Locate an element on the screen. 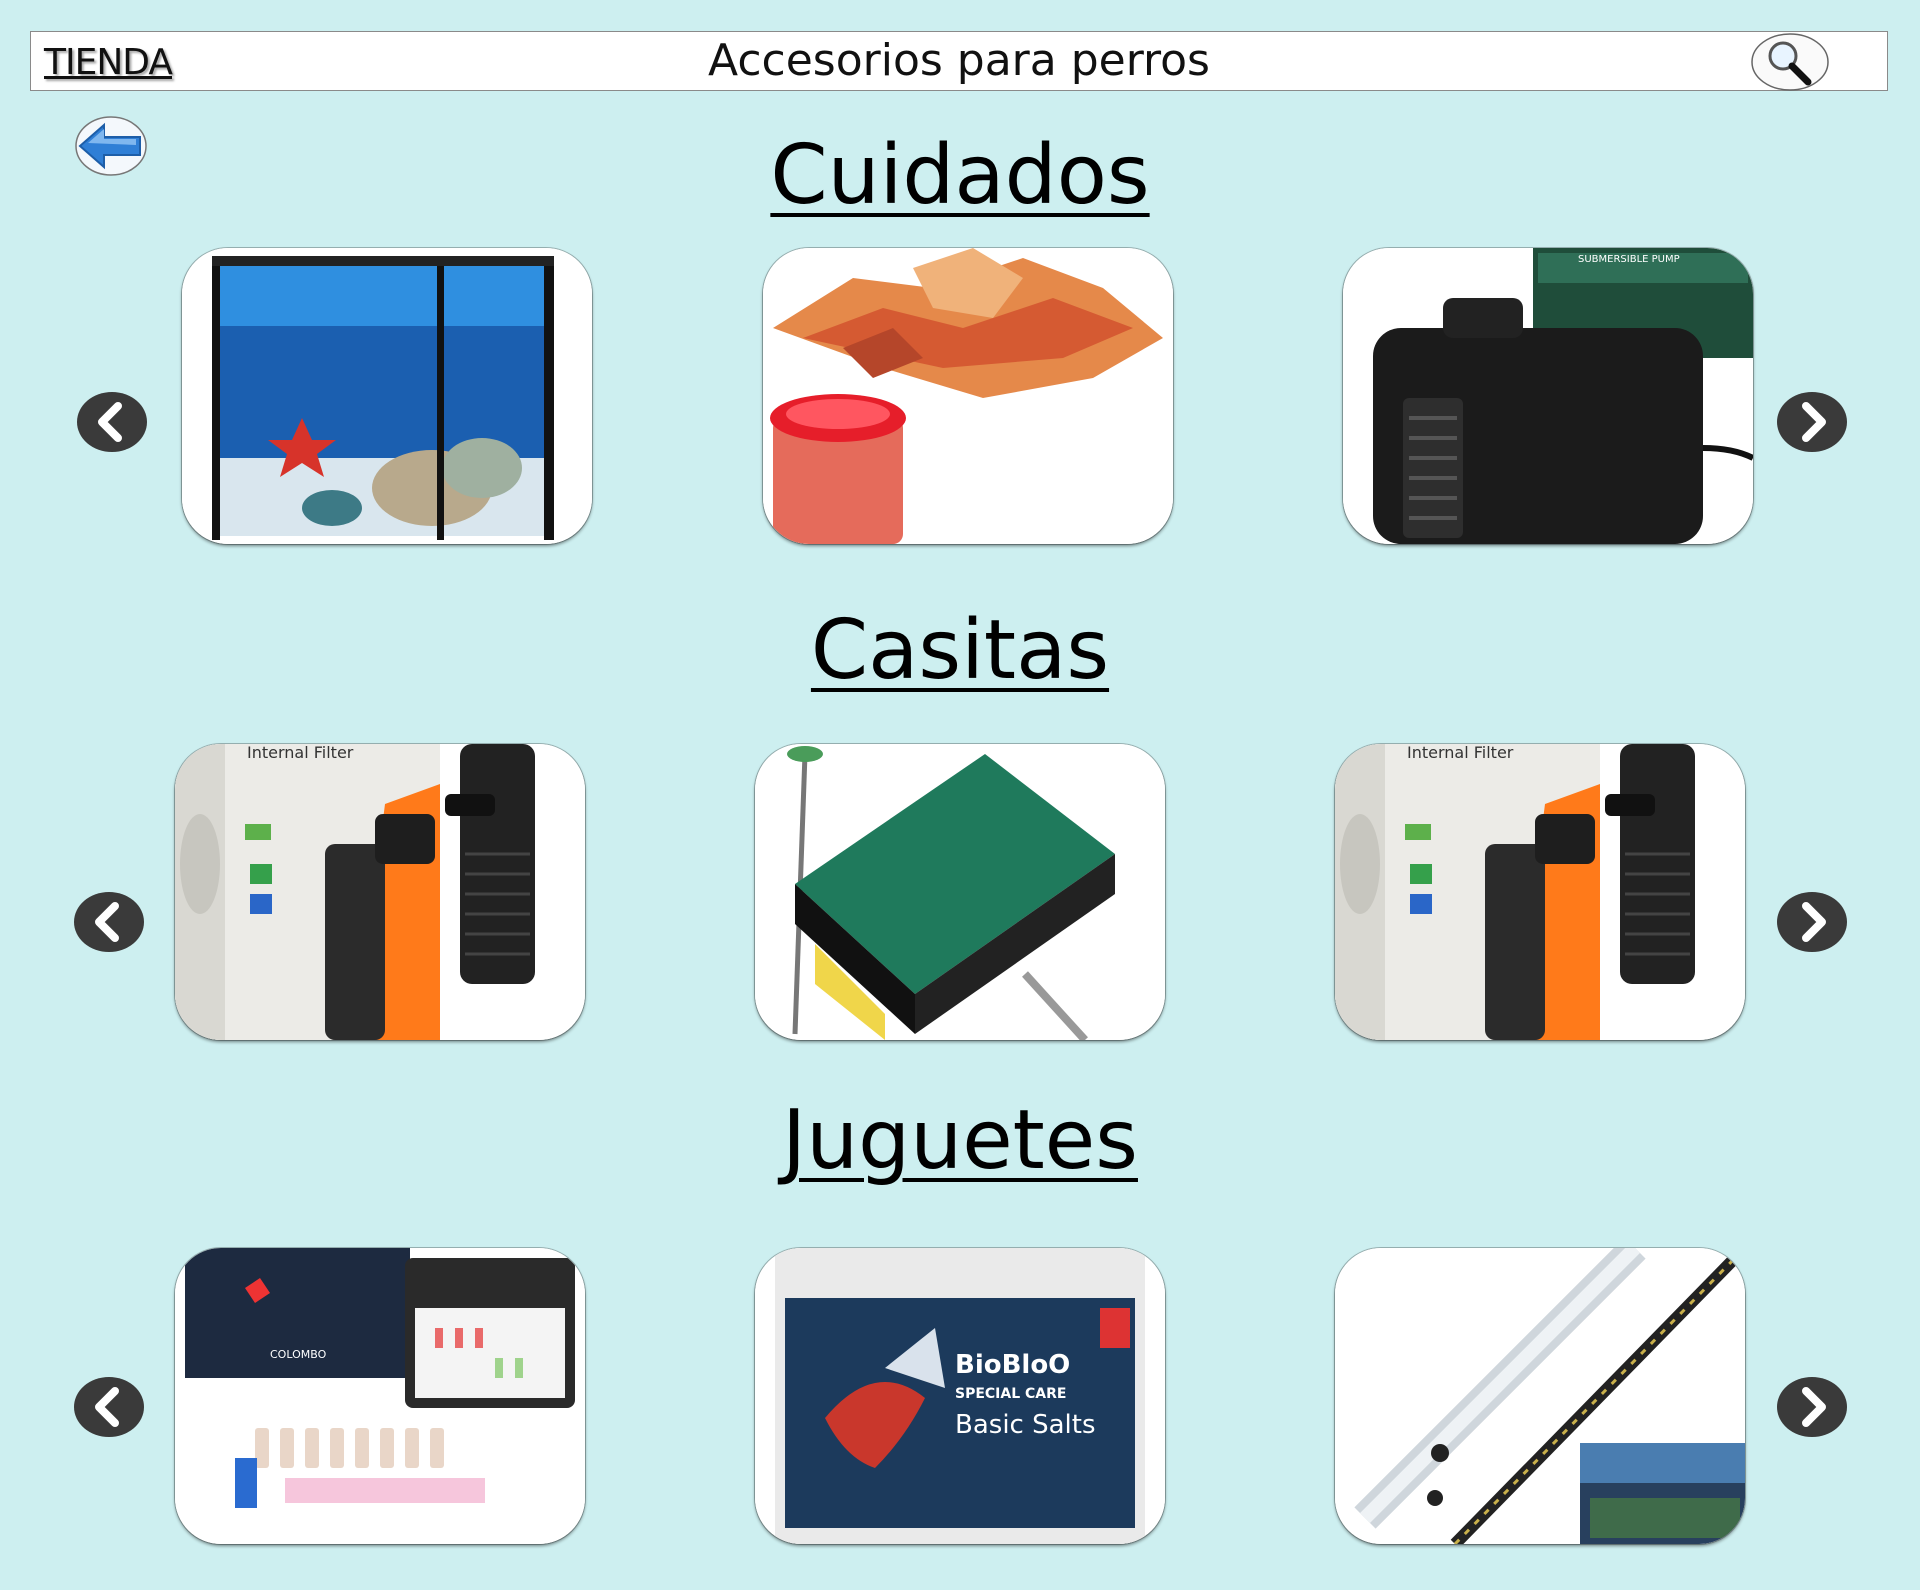 The image size is (1920, 1590). page-title: Accesorios para perros is located at coordinates (959, 60).